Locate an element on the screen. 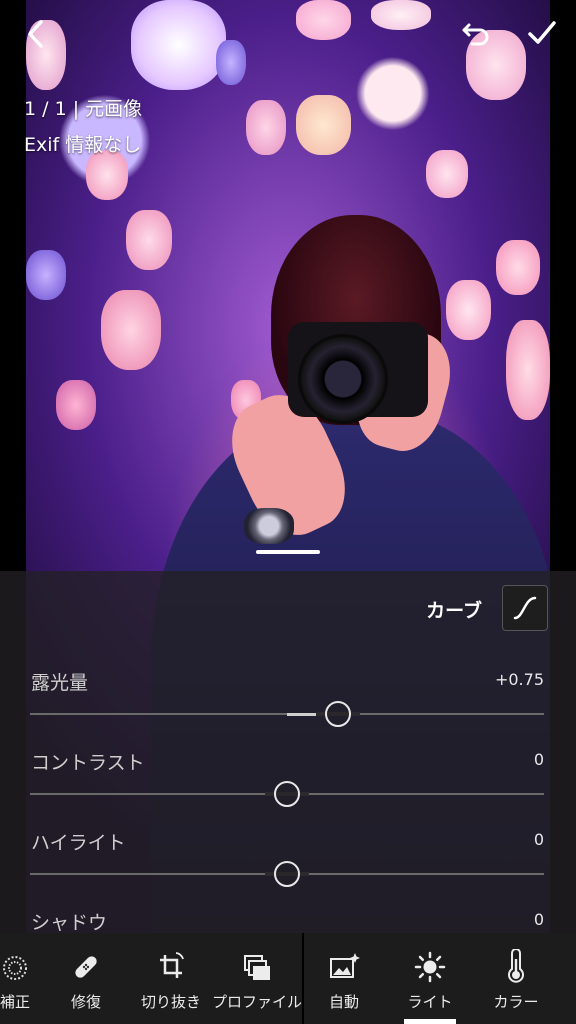  wristwatch is located at coordinates (269, 526).